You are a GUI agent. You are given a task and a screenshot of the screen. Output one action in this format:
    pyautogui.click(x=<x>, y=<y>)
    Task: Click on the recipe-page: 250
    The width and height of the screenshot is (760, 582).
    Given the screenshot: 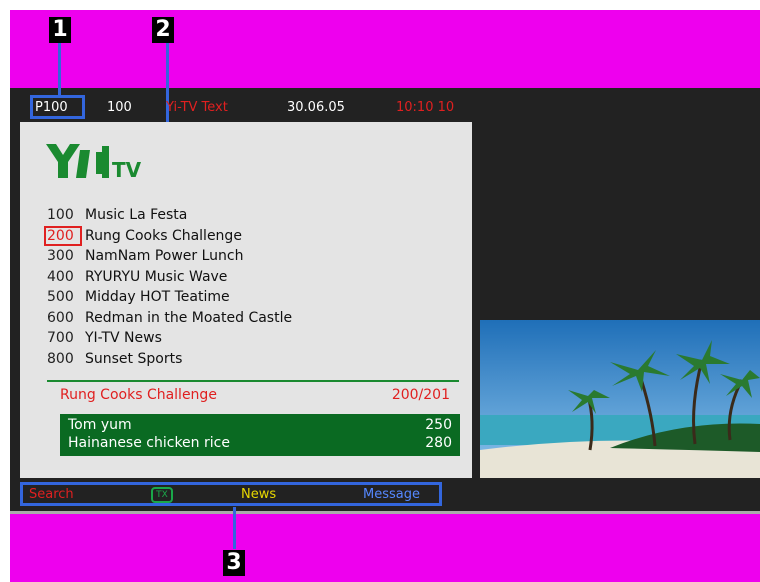 What is the action you would take?
    pyautogui.click(x=438, y=425)
    